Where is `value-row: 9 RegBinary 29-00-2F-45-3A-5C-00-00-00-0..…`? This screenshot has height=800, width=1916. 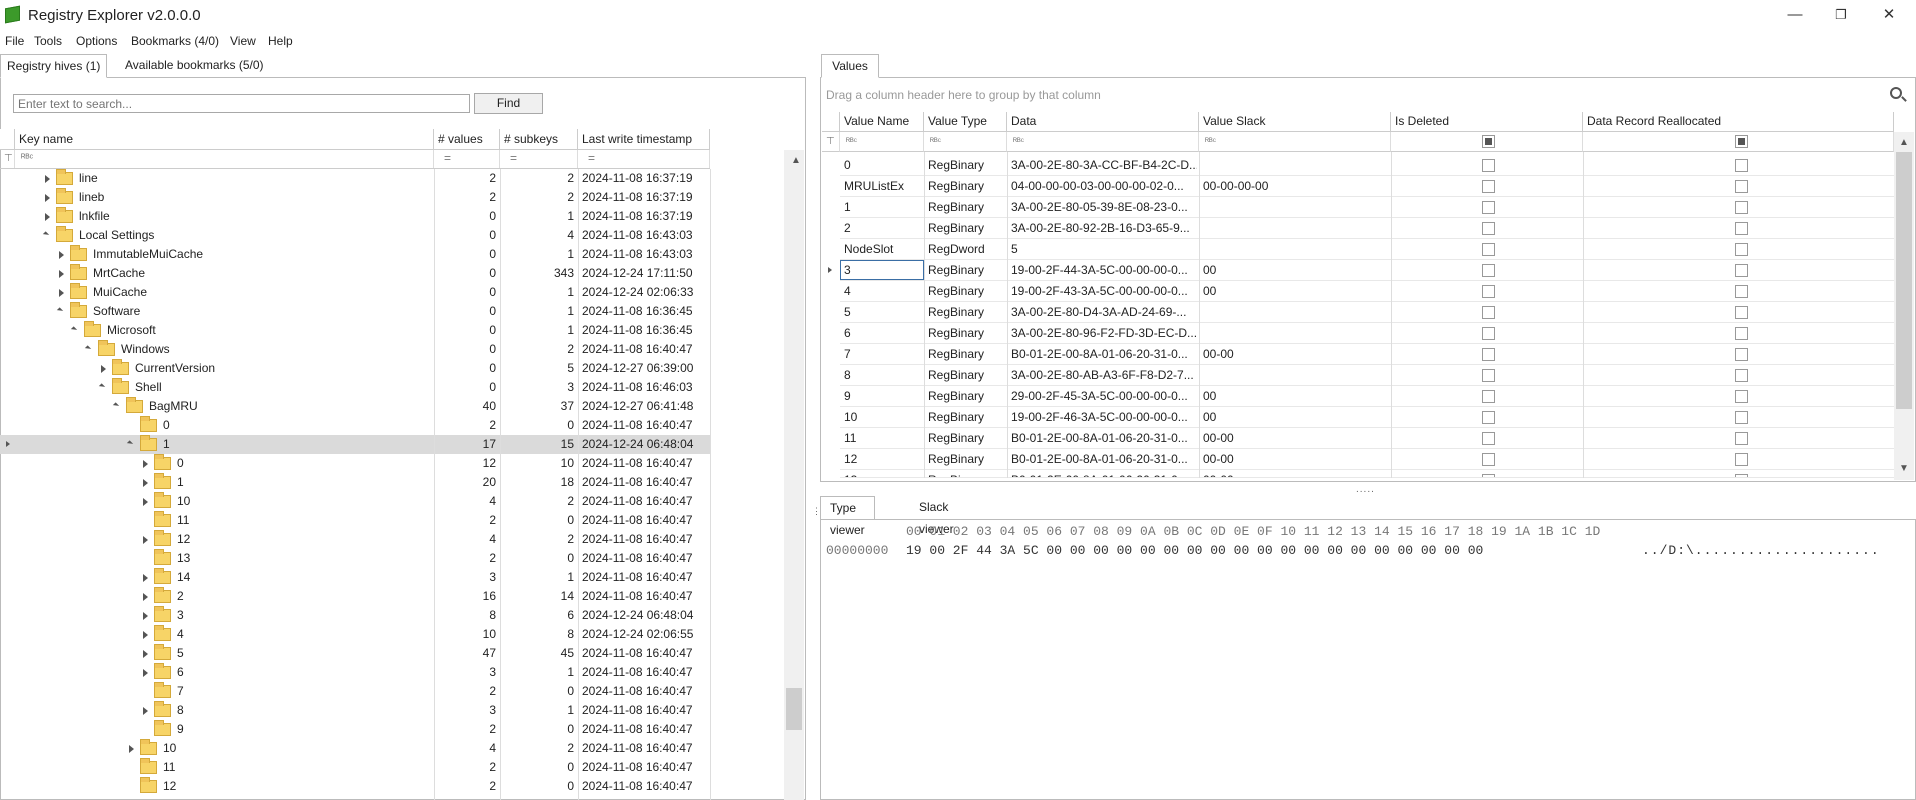 value-row: 9 RegBinary 29-00-2F-45-3A-5C-00-00-00-0..… is located at coordinates (1367, 396).